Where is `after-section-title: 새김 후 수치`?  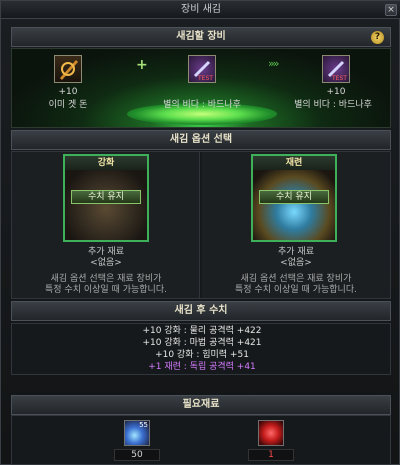
after-section-title: 새김 후 수치 is located at coordinates (201, 310).